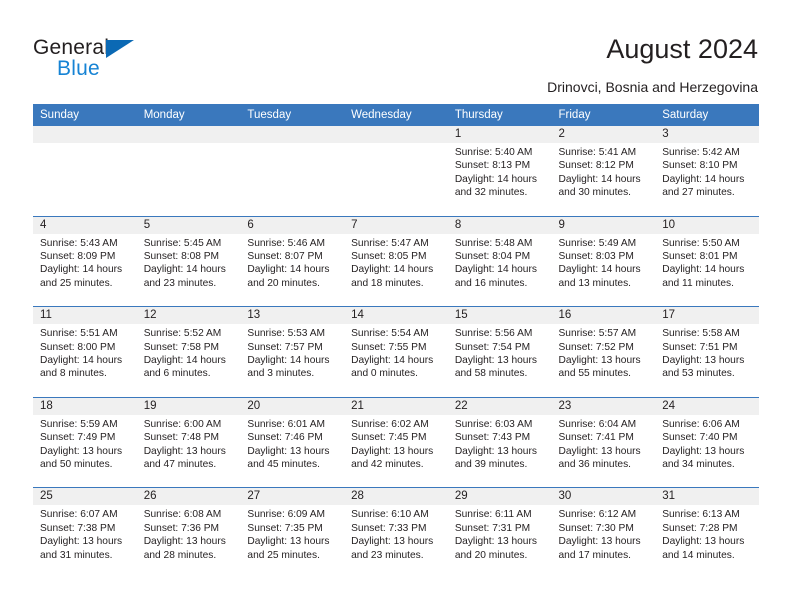  I want to click on sunset-time: Sunset: 8:00 PM, so click(78, 347).